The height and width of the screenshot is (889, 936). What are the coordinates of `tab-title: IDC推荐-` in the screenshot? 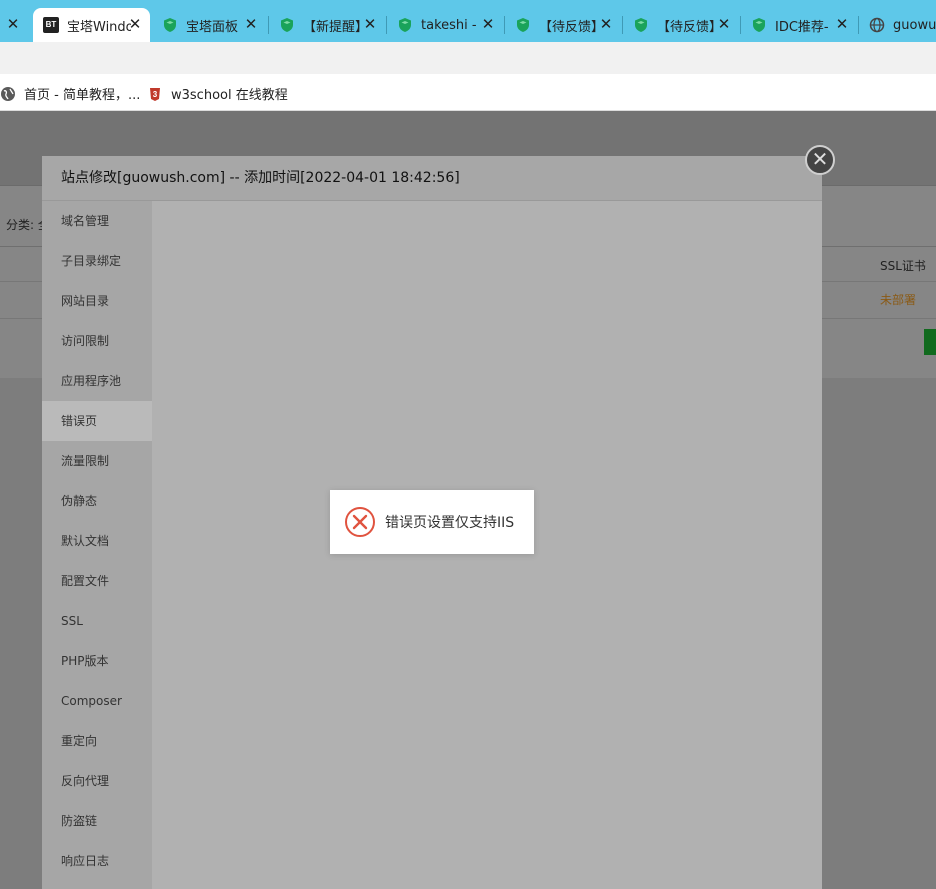 It's located at (802, 27).